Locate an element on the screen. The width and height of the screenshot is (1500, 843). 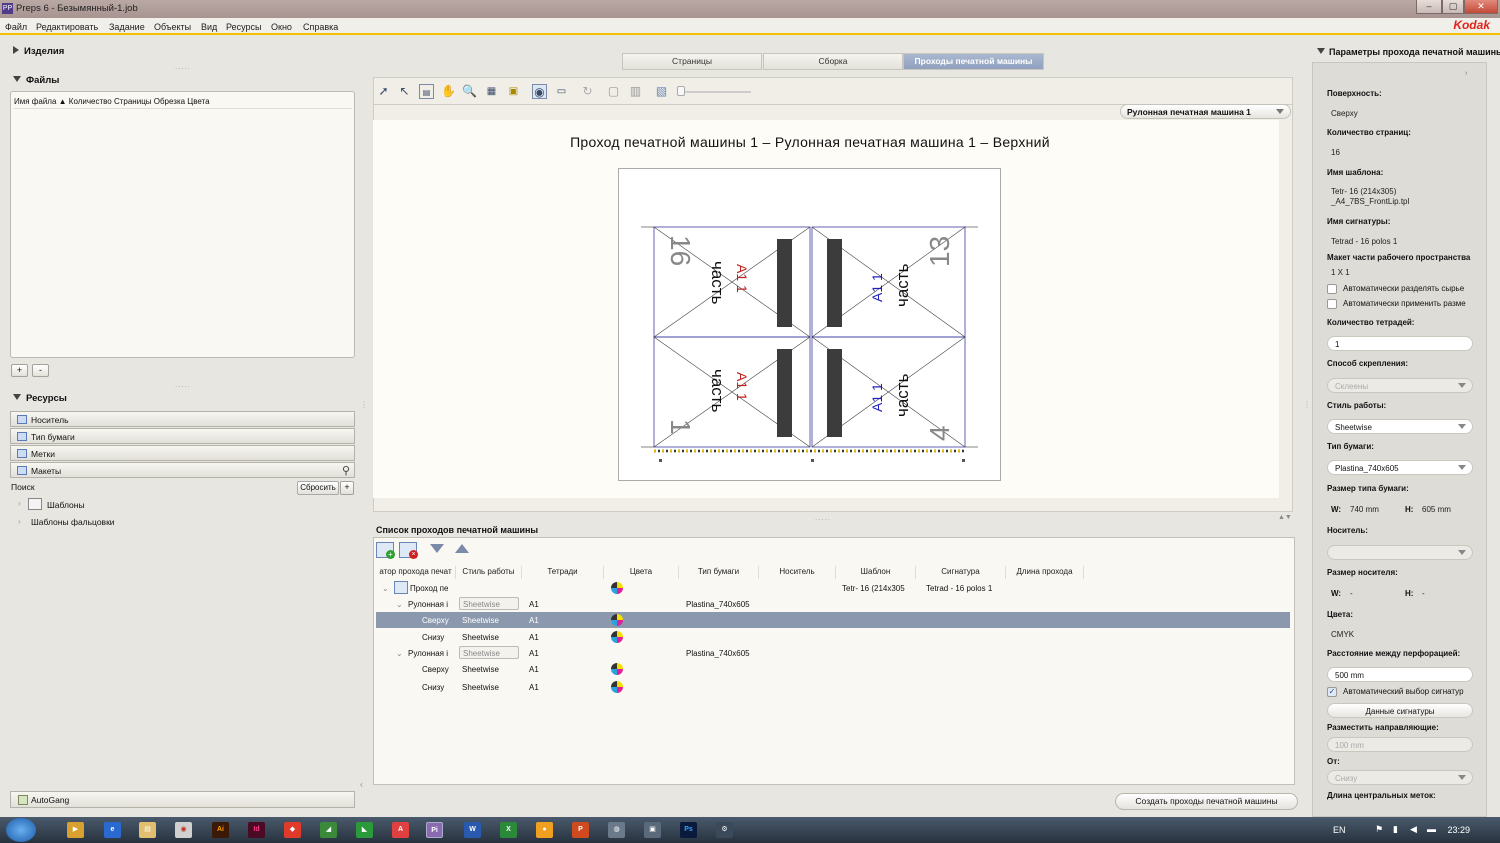
col-header-run-length: Длина прохода is located at coordinates (1045, 572).